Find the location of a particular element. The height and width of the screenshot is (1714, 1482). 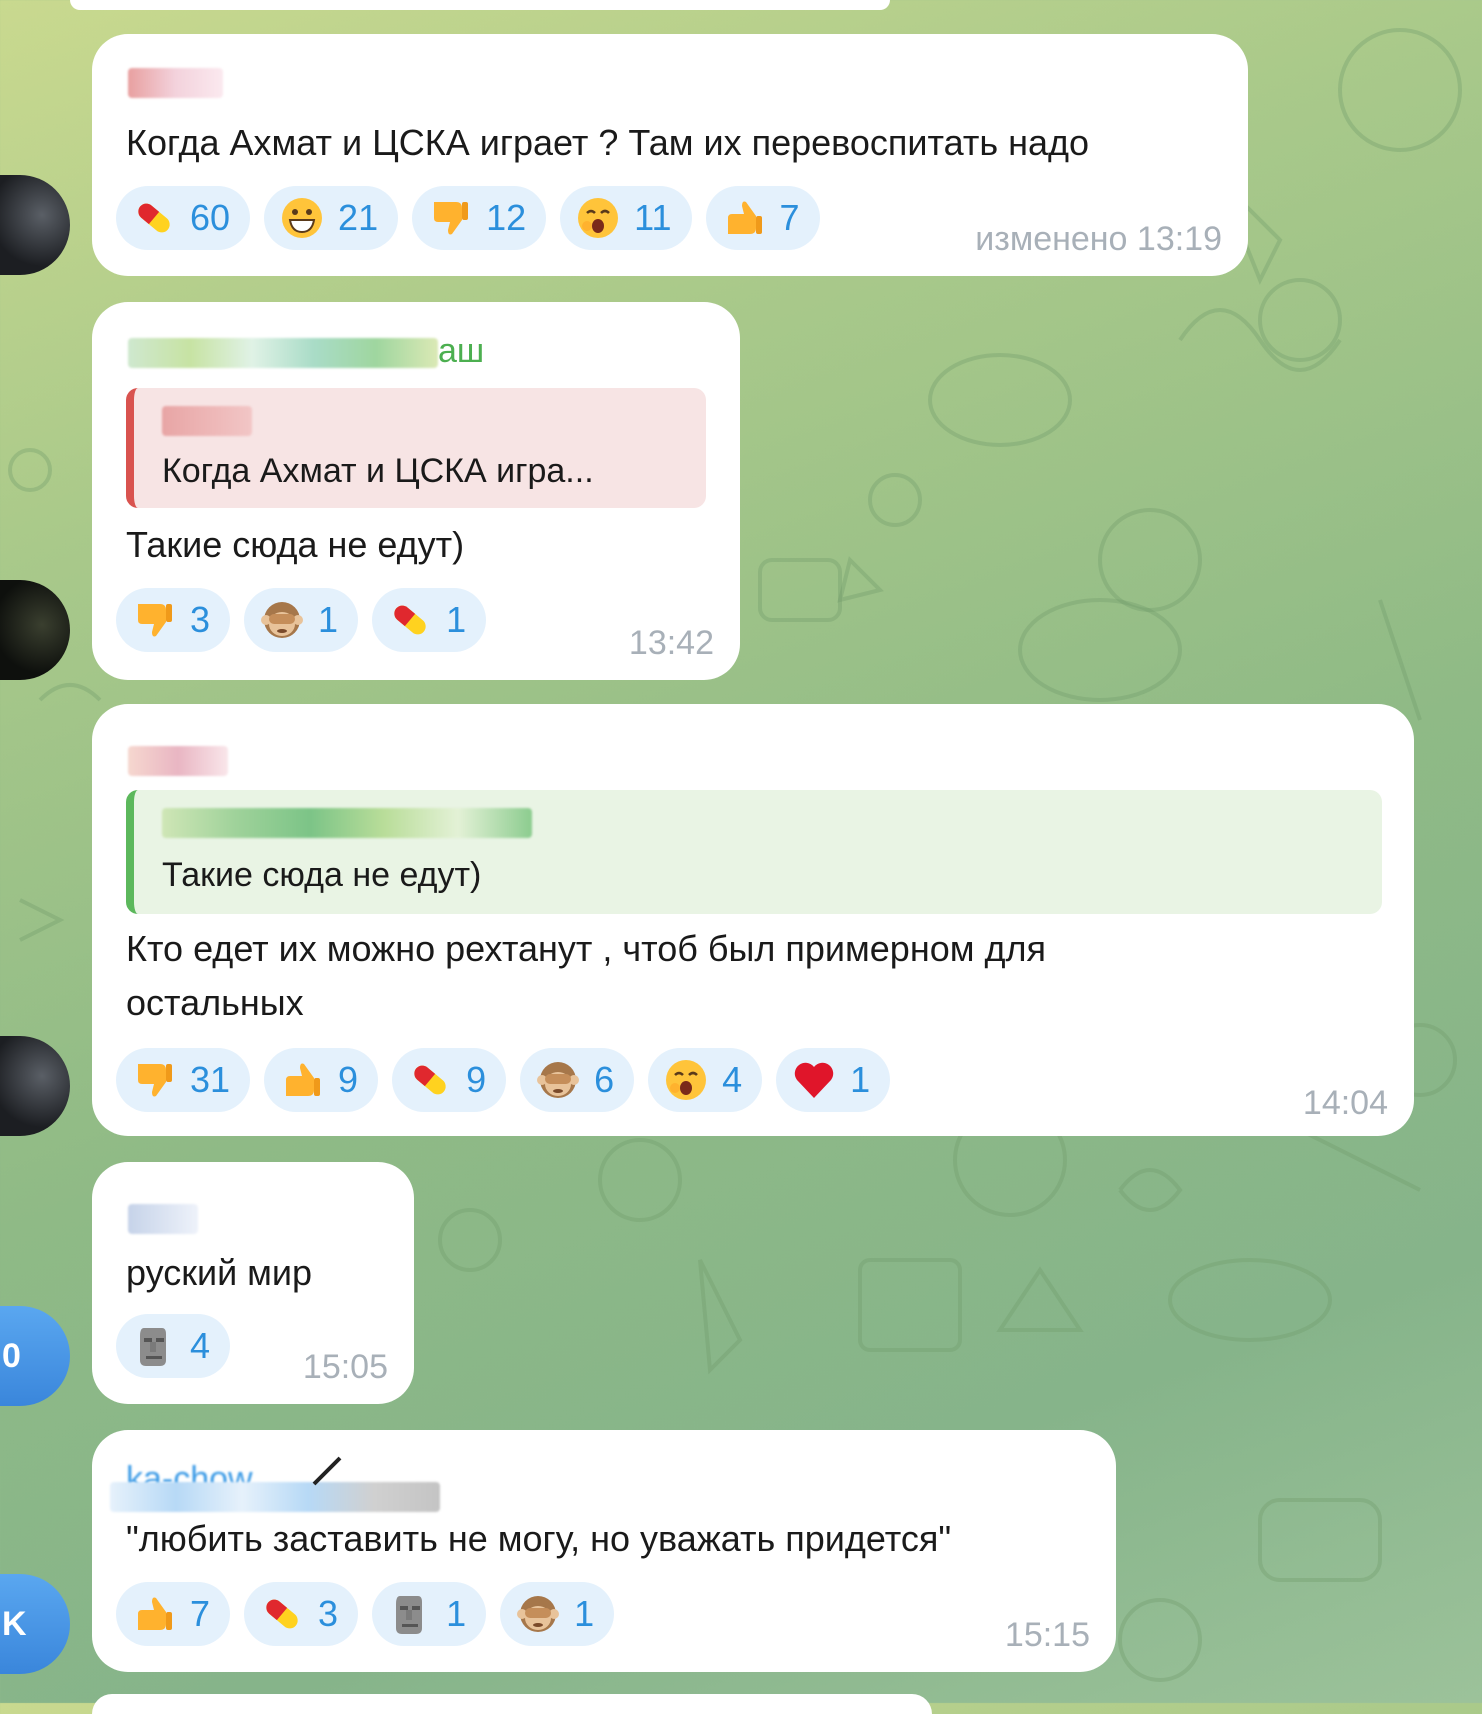

reaction-pill: 3 is located at coordinates (301, 1614).